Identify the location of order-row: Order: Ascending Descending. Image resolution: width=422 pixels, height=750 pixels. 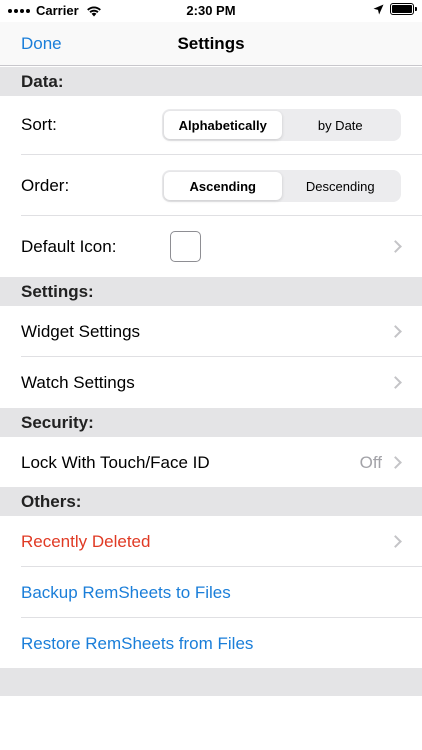
(211, 185).